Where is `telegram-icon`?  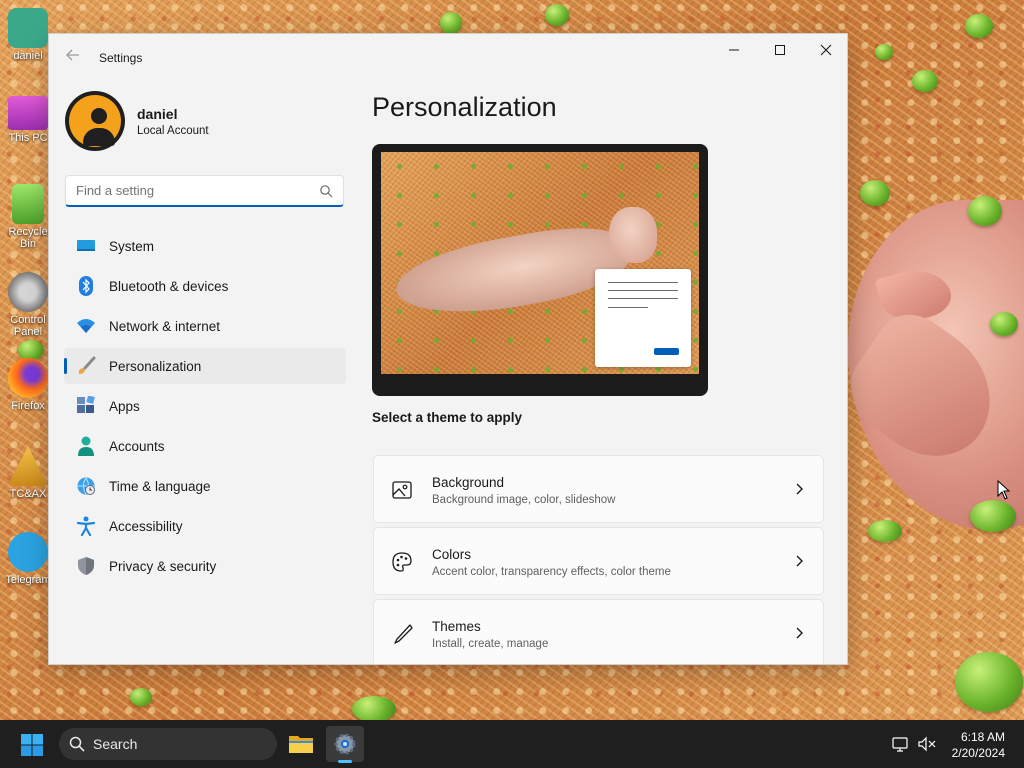
telegram-icon is located at coordinates (28, 552).